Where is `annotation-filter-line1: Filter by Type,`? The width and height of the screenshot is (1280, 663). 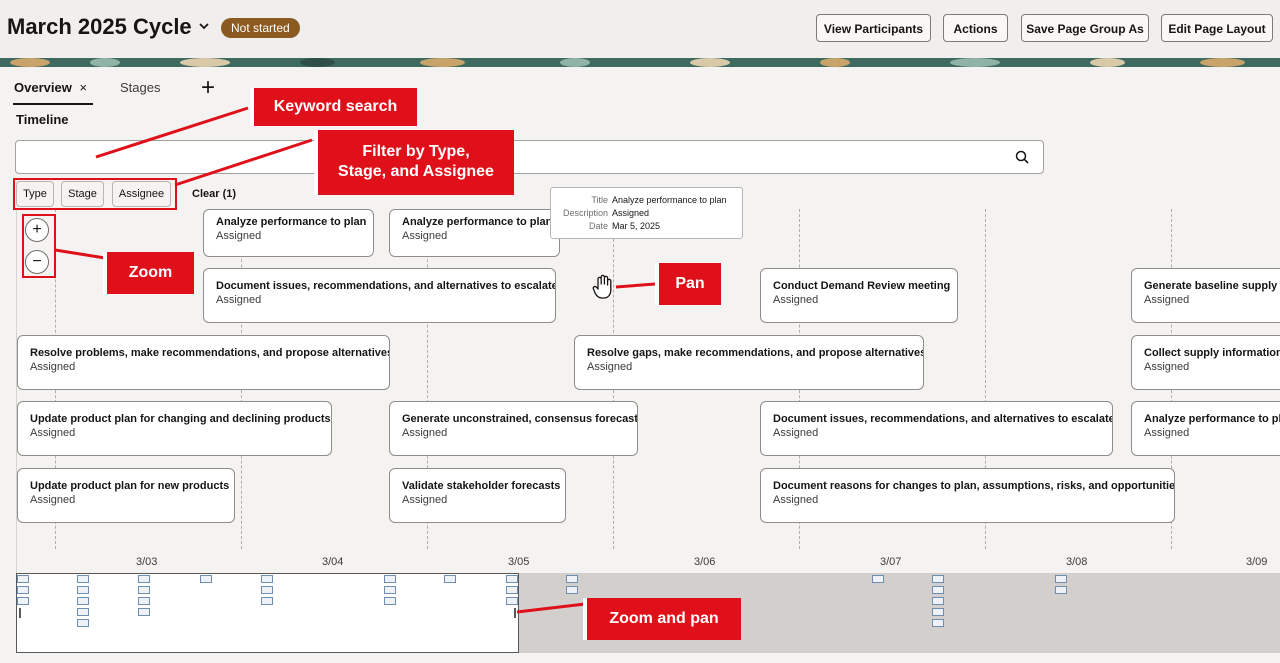
annotation-filter-line1: Filter by Type, is located at coordinates (416, 151).